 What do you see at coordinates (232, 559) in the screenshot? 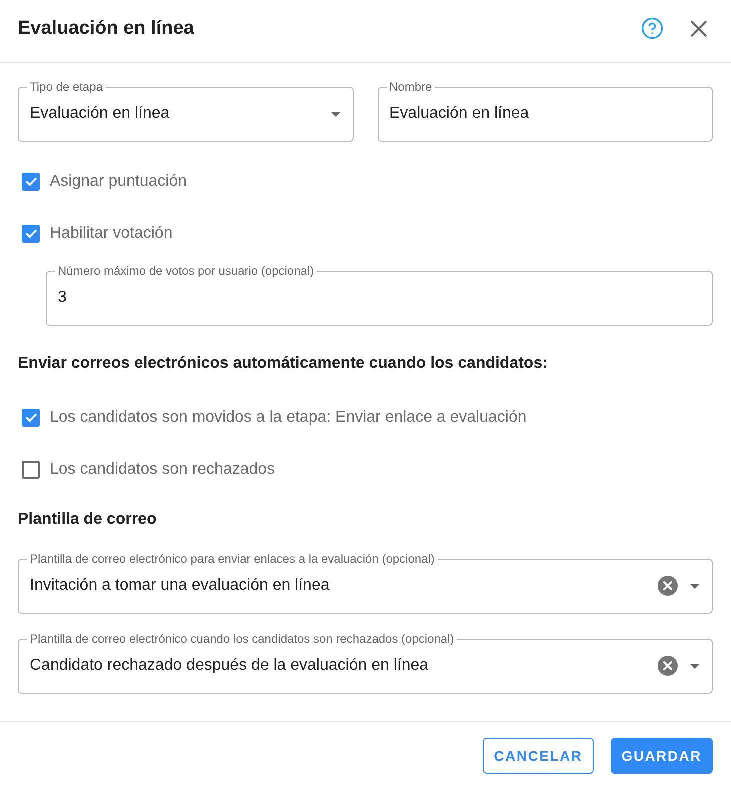
I see `field-label: Plantilla de correo electrónico para enviar enlaces a la evaluación (opcional)` at bounding box center [232, 559].